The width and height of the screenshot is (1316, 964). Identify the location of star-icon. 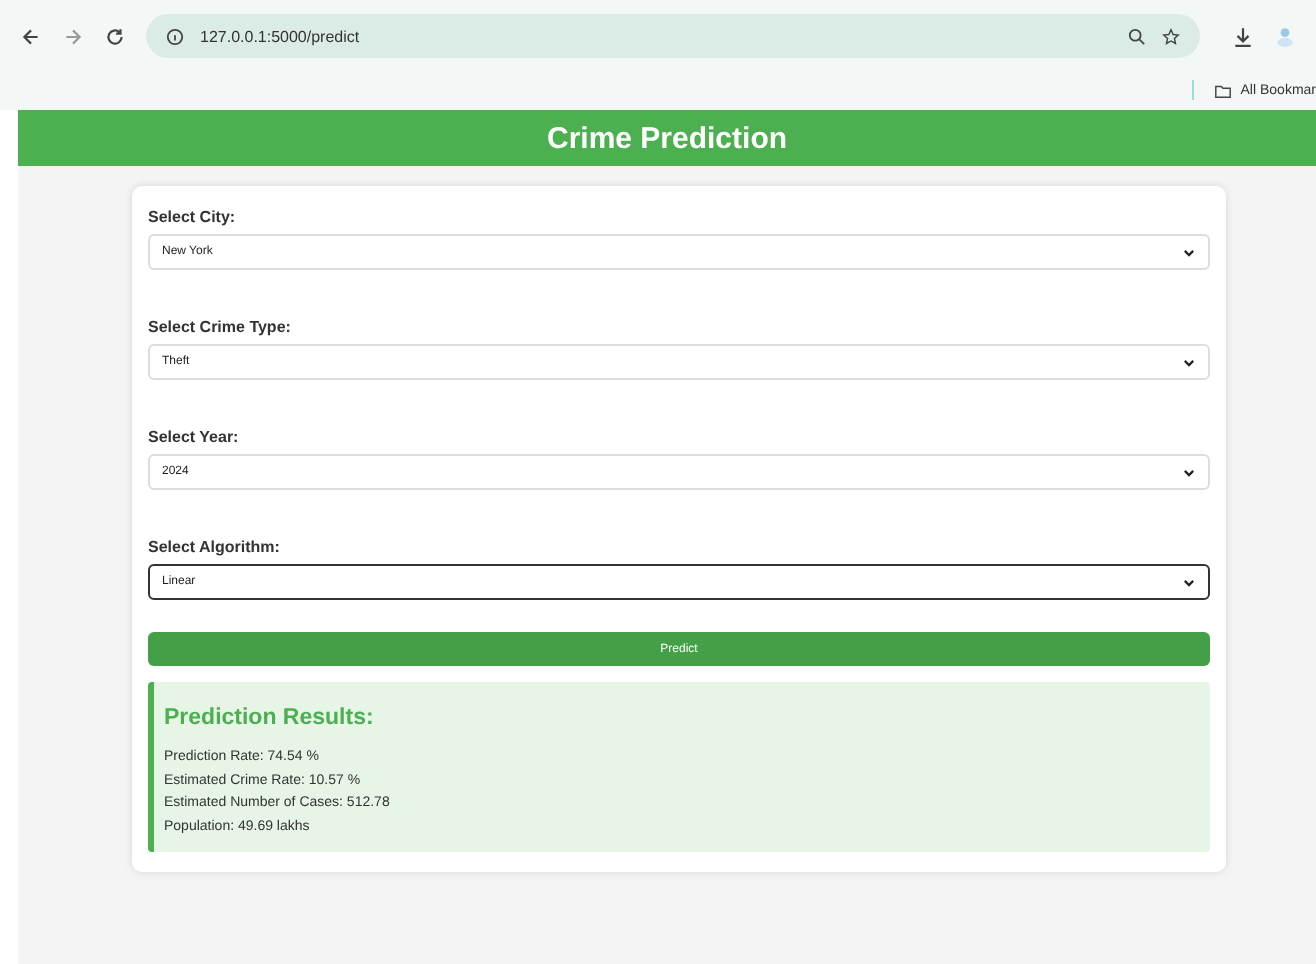
(1171, 36).